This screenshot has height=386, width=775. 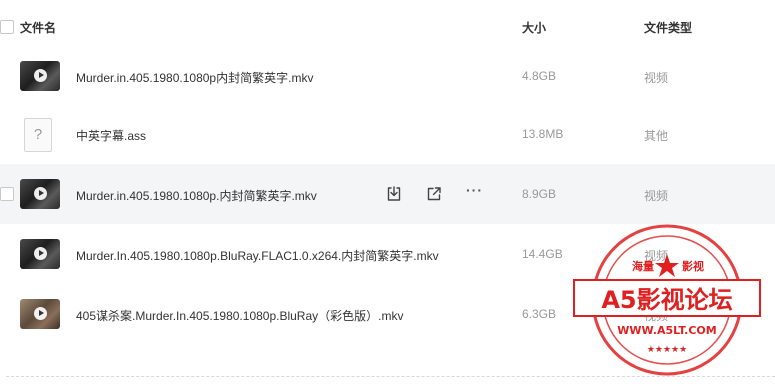 I want to click on unknown-file-icon: ?, so click(x=38, y=135).